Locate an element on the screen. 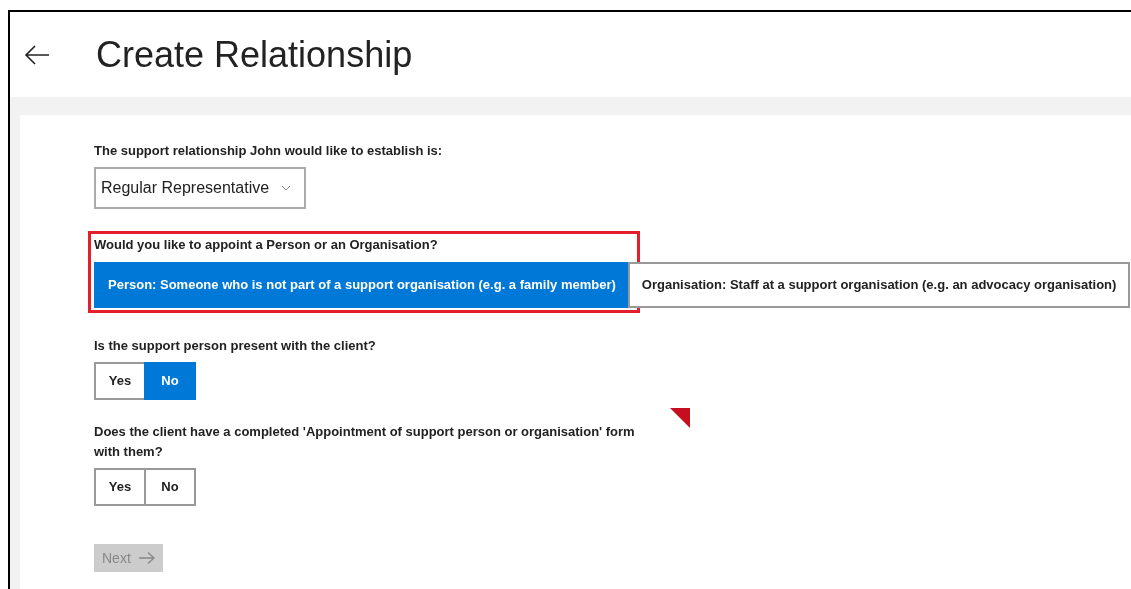 The image size is (1131, 589). page-title: Create Relationship is located at coordinates (254, 54).